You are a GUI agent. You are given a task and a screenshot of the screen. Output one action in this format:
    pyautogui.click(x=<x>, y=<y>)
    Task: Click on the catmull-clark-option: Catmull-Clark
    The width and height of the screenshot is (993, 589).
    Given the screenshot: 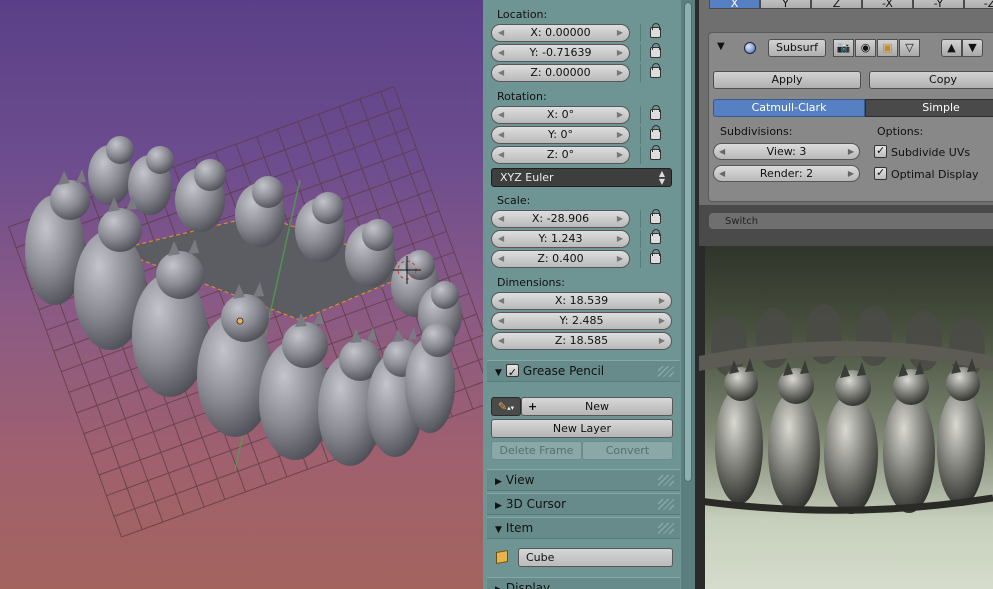 What is the action you would take?
    pyautogui.click(x=789, y=108)
    